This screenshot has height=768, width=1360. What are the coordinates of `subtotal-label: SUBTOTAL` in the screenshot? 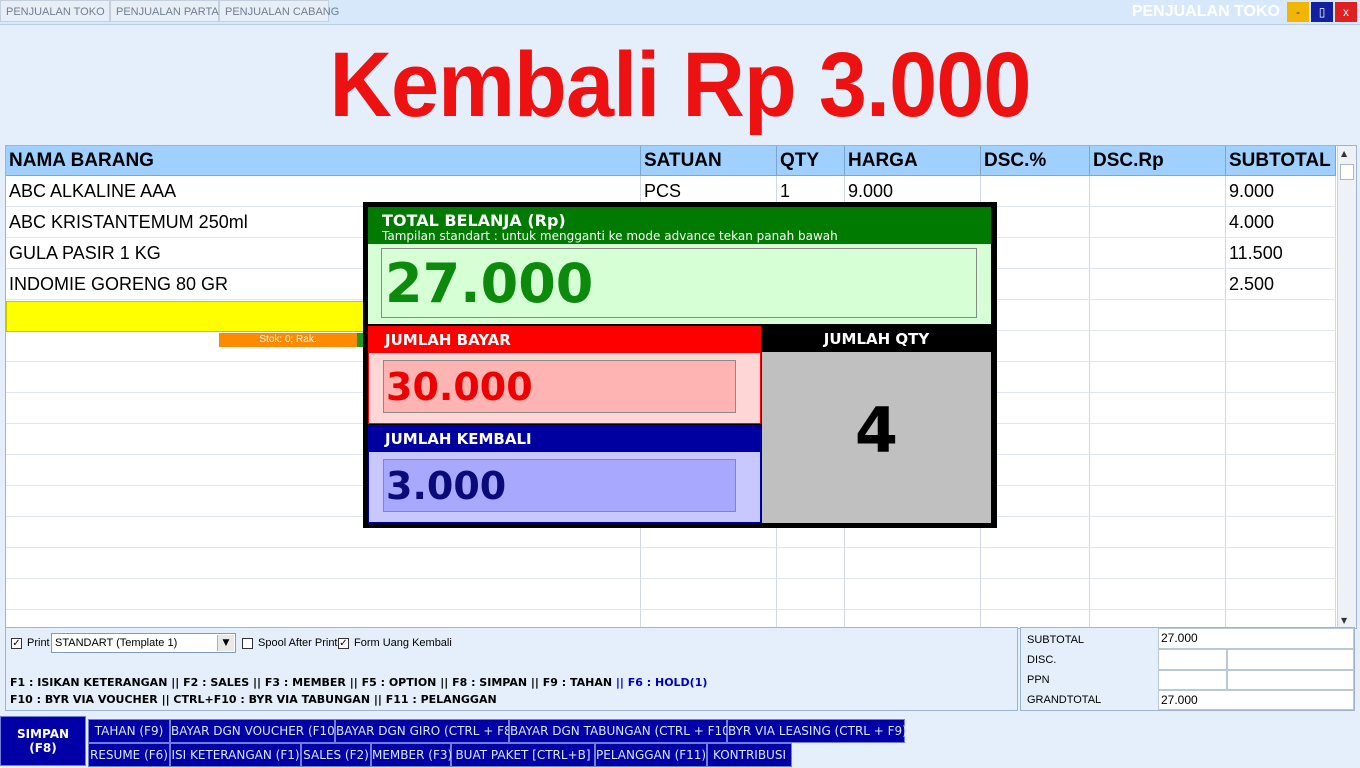 It's located at (1056, 640).